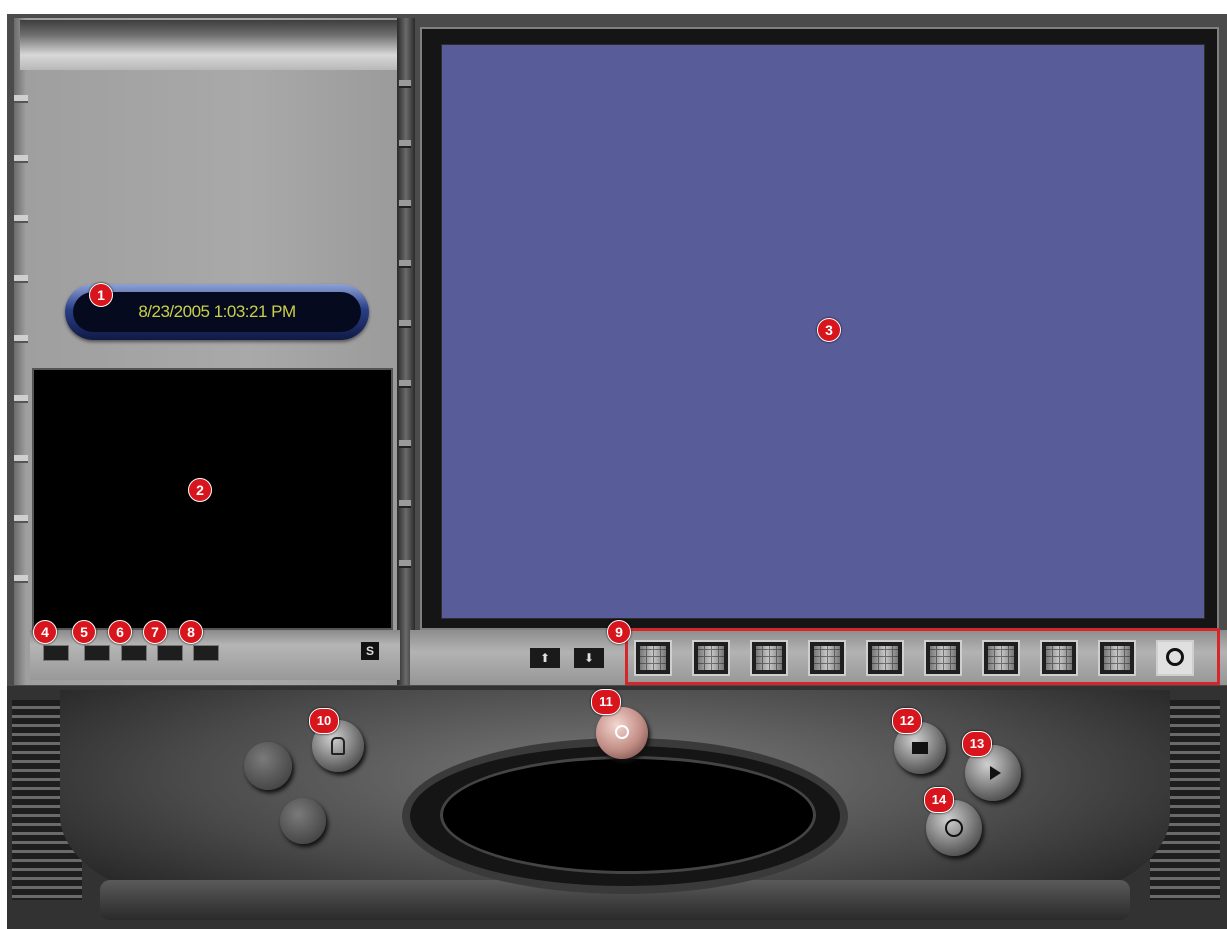  What do you see at coordinates (191, 632) in the screenshot?
I see `callout-badge-8: 8` at bounding box center [191, 632].